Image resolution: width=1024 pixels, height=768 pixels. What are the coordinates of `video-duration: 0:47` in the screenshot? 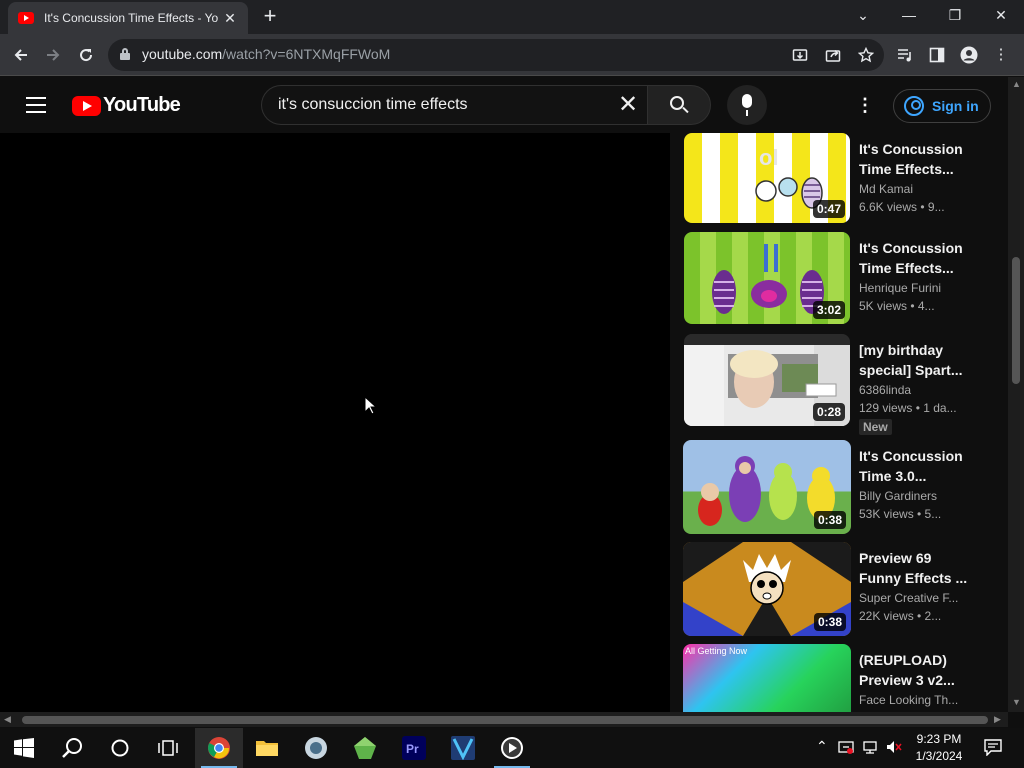 It's located at (828, 209).